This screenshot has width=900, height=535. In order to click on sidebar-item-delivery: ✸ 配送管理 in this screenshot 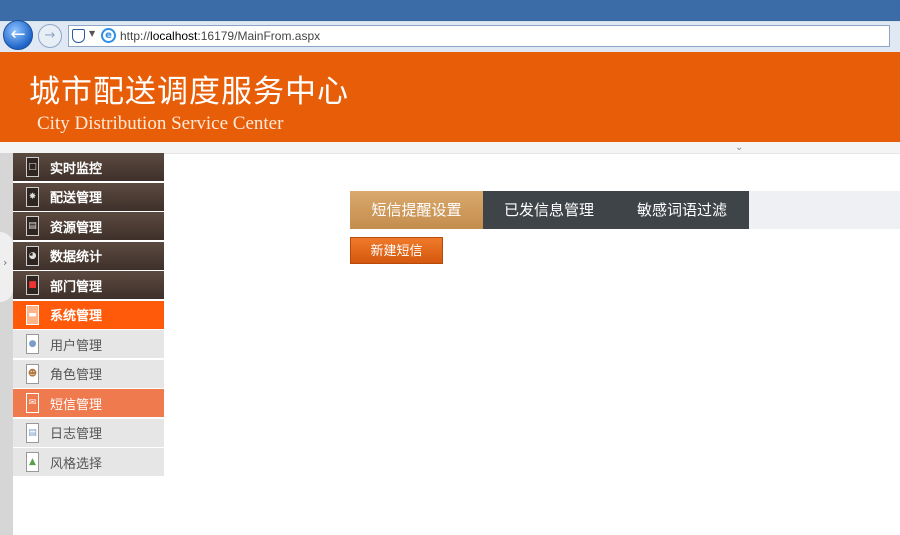, I will do `click(88, 196)`.